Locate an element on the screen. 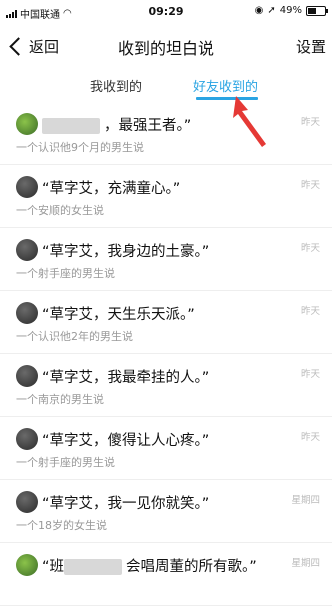 The height and width of the screenshot is (606, 332). list-item: “草字艾，我一见你就笑。” 一个18岁的女生说 星期四 is located at coordinates (166, 511).